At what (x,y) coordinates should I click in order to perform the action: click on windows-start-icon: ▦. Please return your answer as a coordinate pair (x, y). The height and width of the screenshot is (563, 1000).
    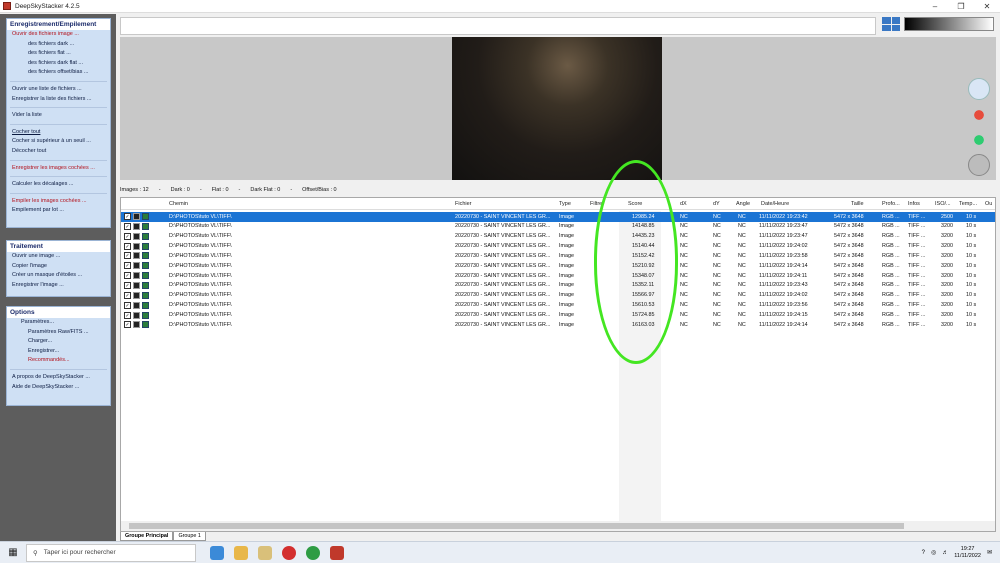
    Looking at the image, I should click on (13, 552).